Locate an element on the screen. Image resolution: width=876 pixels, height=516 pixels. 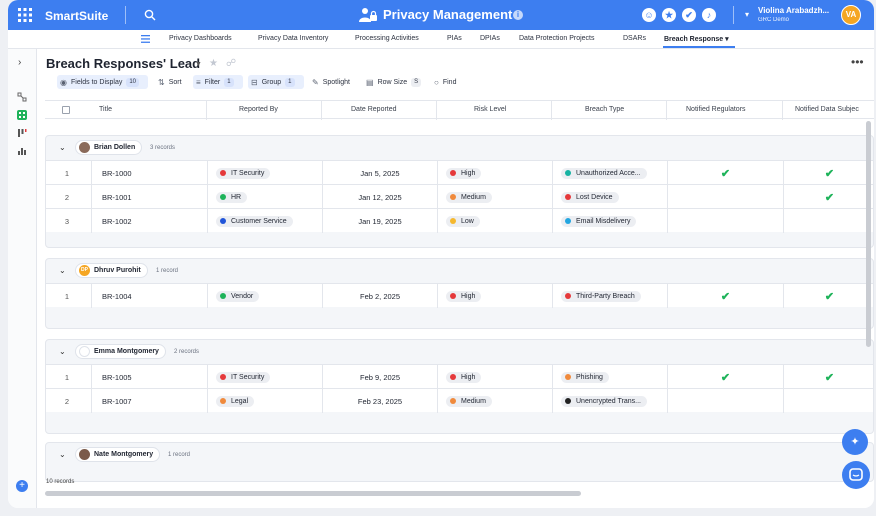
cell-reported-by: Legal is located at coordinates (264, 401).